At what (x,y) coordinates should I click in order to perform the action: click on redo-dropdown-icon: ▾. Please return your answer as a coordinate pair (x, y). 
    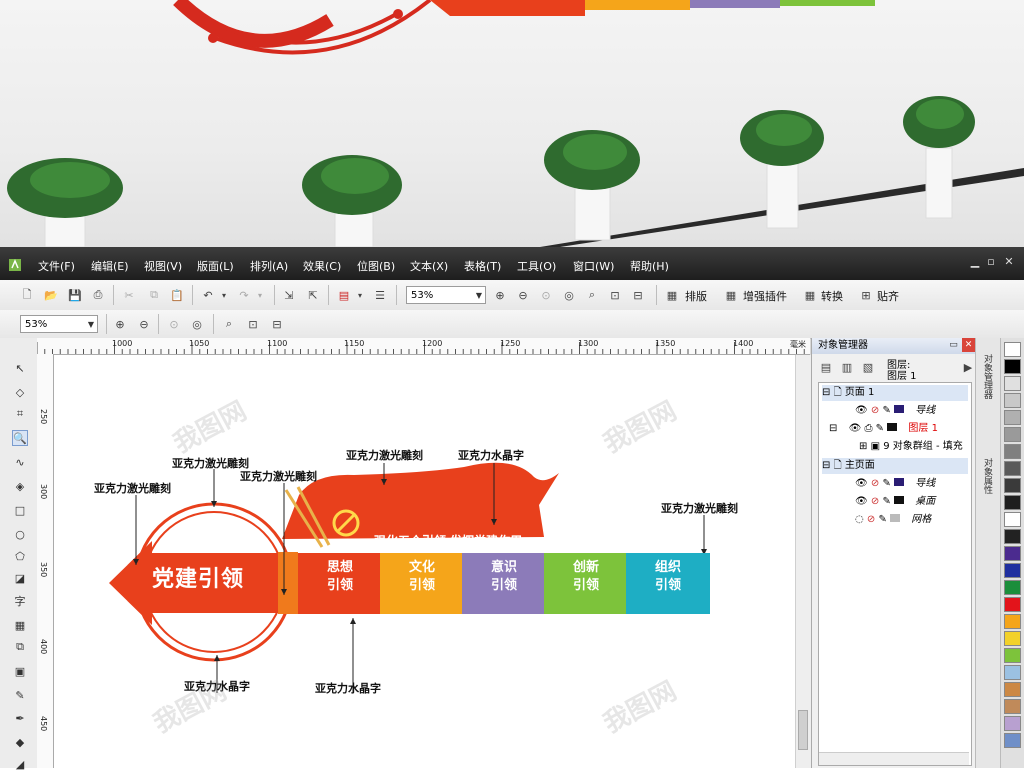
    Looking at the image, I should click on (260, 295).